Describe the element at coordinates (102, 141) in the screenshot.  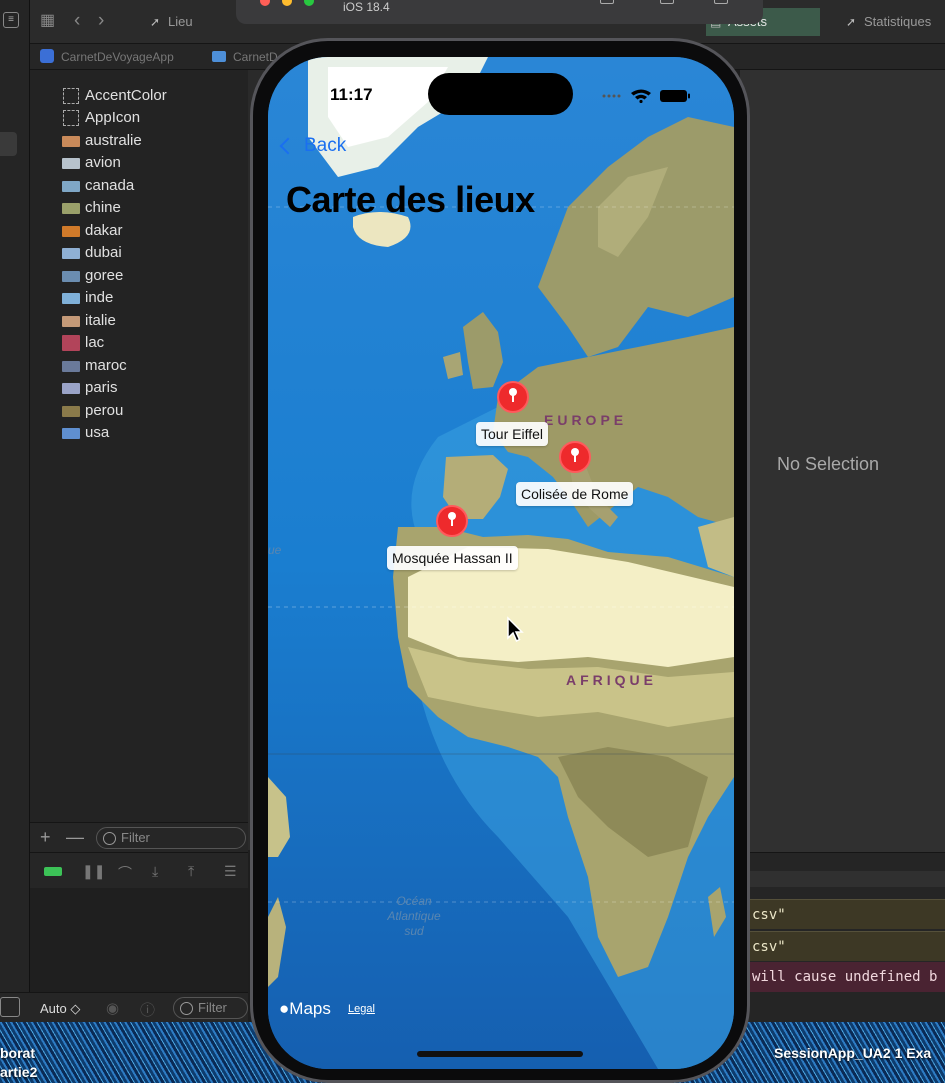
I see `asset-item-australie: australie` at that location.